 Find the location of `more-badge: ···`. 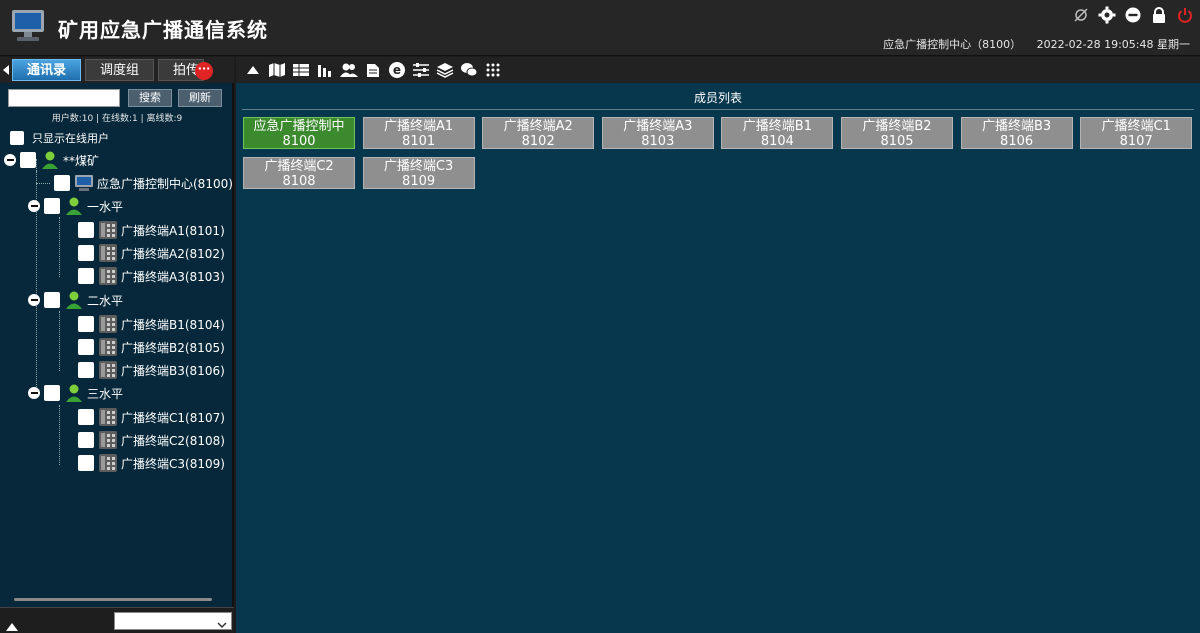

more-badge: ··· is located at coordinates (204, 71).